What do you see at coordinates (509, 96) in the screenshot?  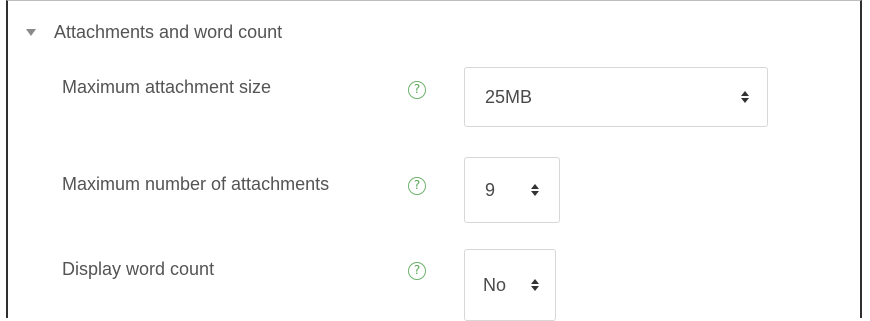 I see `select-value: 25MB` at bounding box center [509, 96].